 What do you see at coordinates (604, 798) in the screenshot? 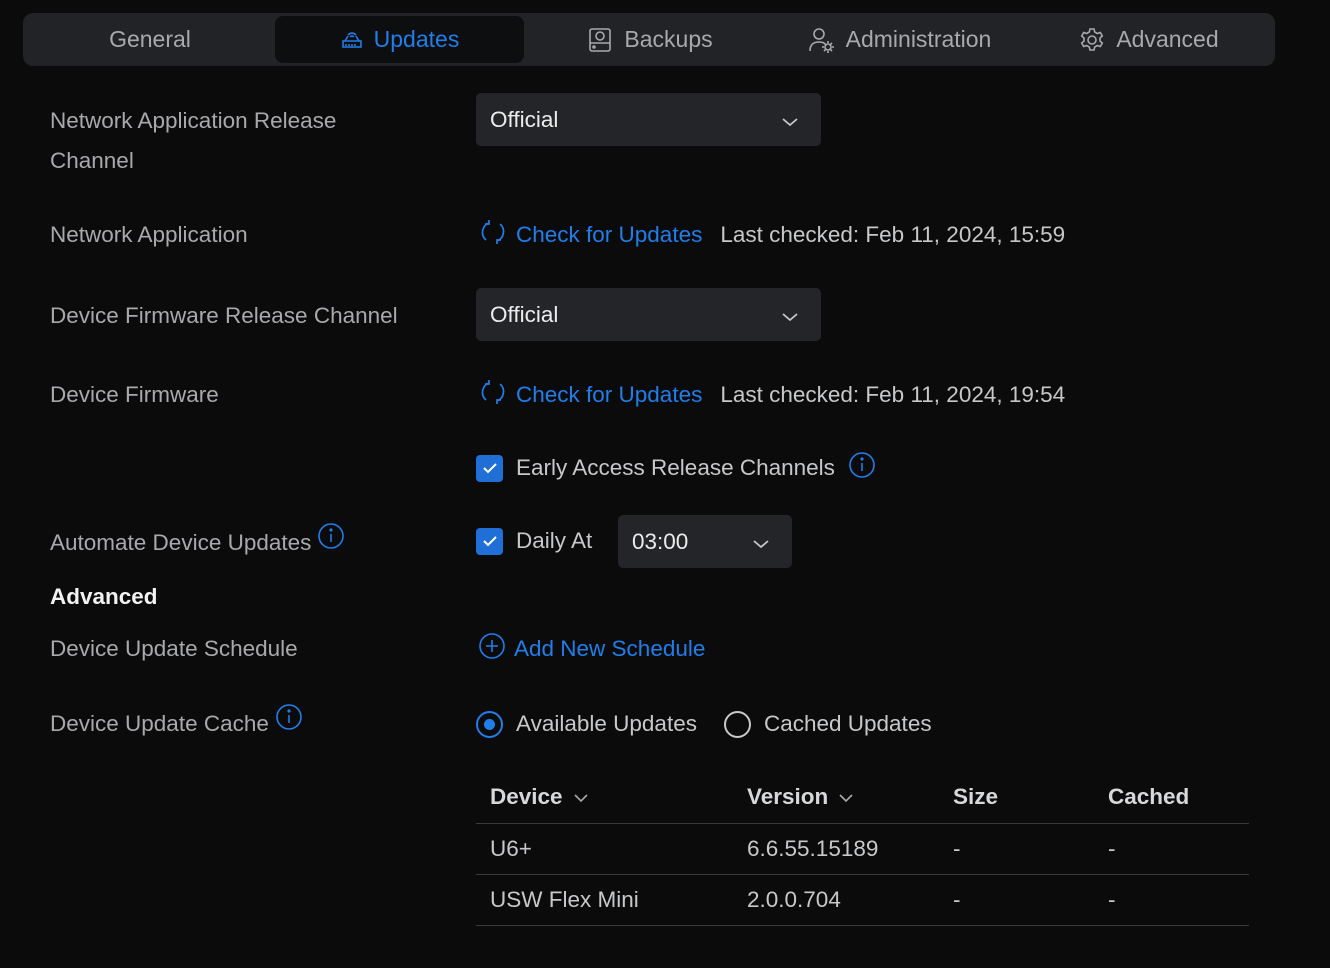
I see `column-device: Device` at bounding box center [604, 798].